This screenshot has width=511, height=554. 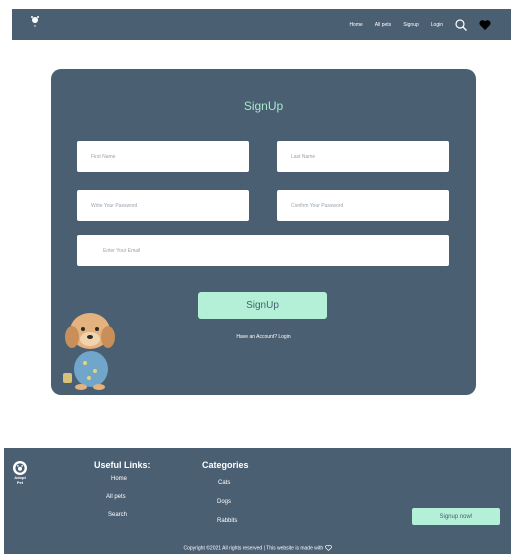 I want to click on search-icon, so click(x=461, y=24).